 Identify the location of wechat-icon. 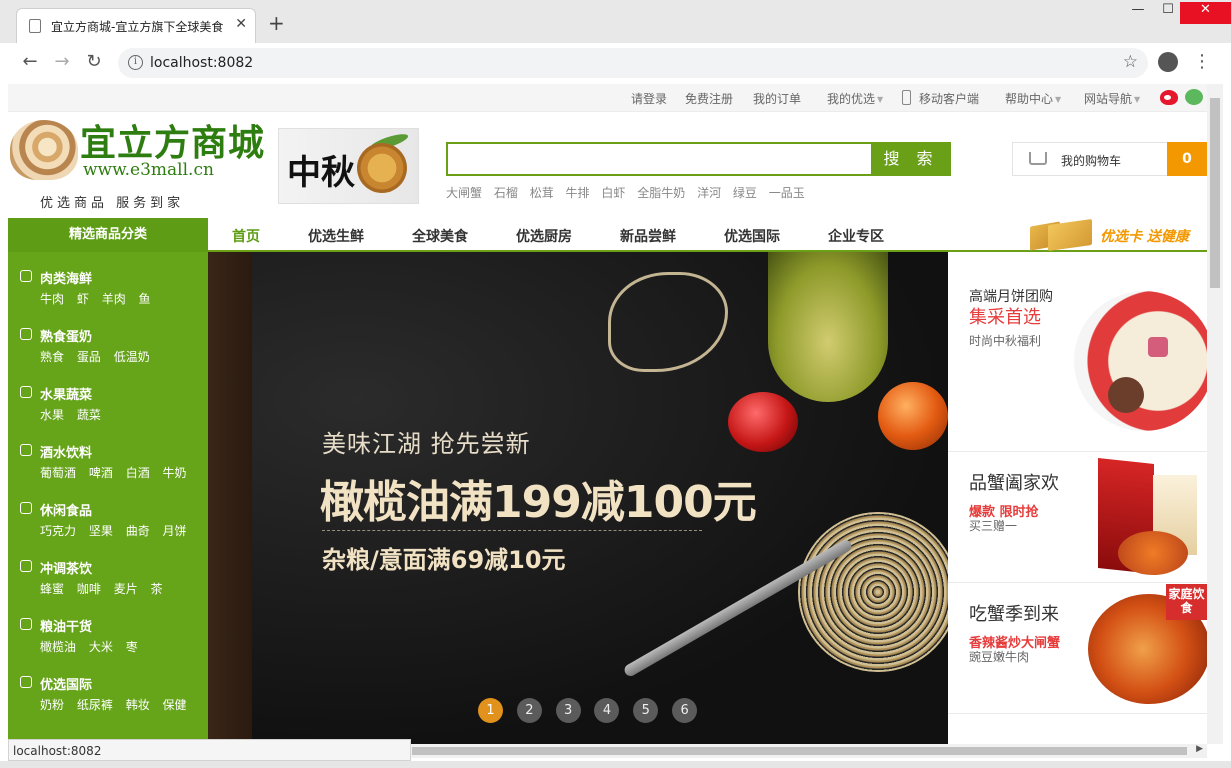
(1194, 97).